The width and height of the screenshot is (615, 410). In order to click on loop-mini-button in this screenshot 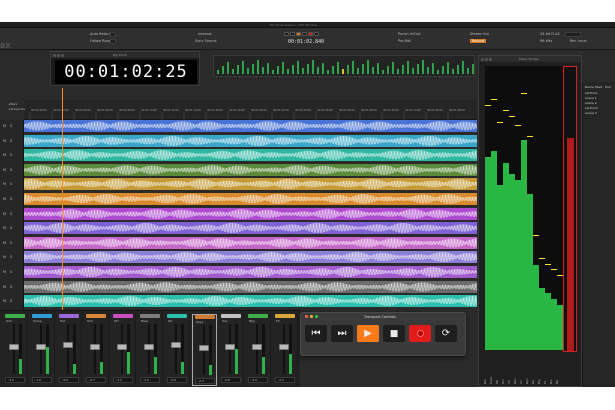, I will do `click(316, 34)`.